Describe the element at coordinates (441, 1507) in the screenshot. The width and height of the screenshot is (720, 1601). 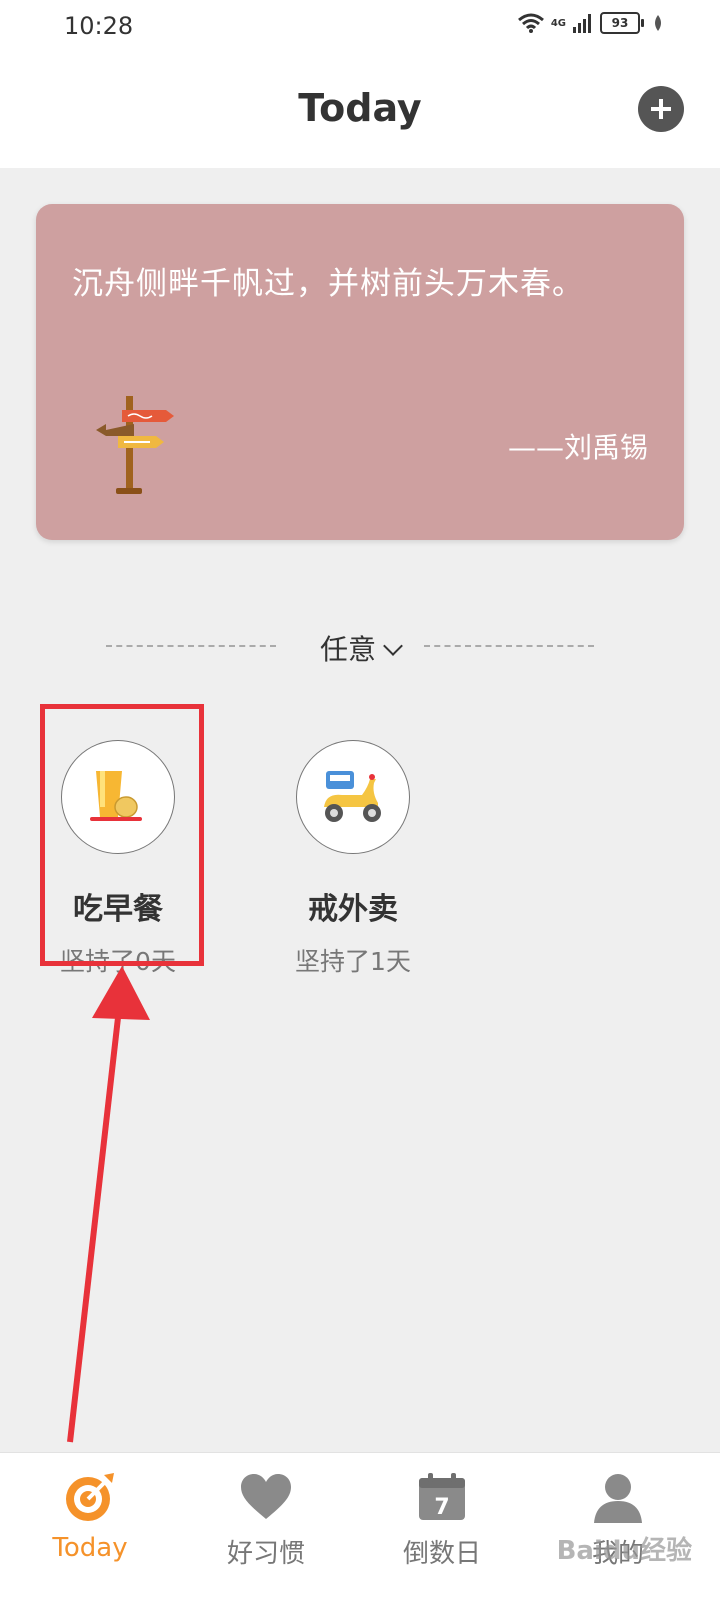
I see `calendar-number: 7` at that location.